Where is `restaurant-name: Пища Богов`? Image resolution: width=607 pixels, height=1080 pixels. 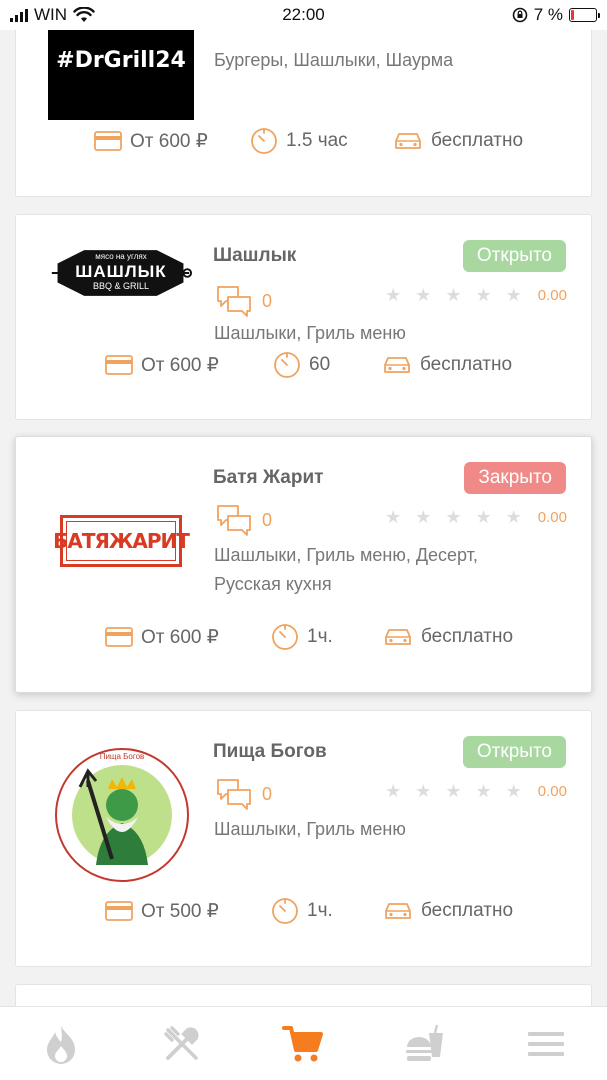
restaurant-name: Пища Богов is located at coordinates (270, 751).